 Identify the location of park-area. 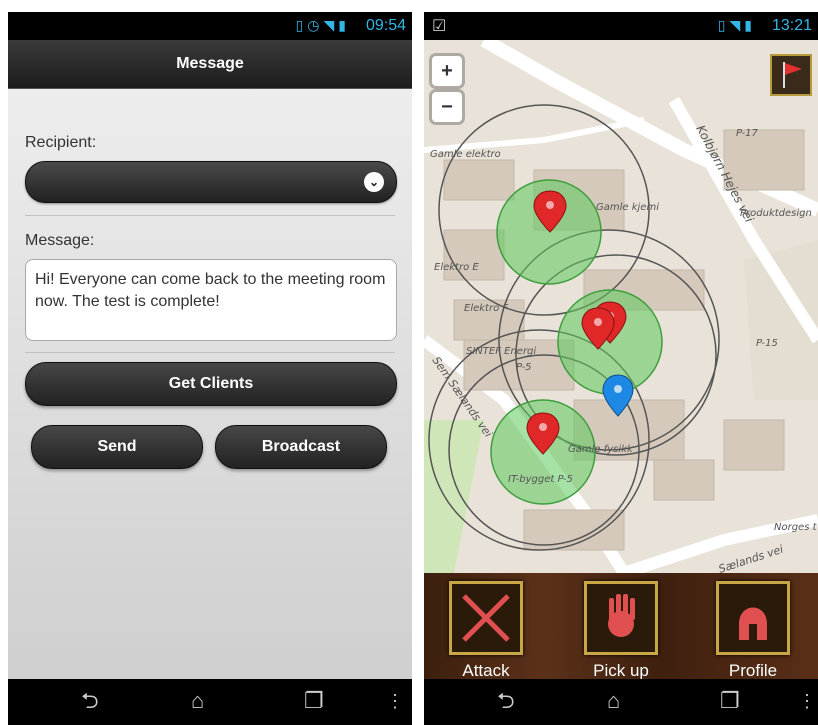
(454, 496).